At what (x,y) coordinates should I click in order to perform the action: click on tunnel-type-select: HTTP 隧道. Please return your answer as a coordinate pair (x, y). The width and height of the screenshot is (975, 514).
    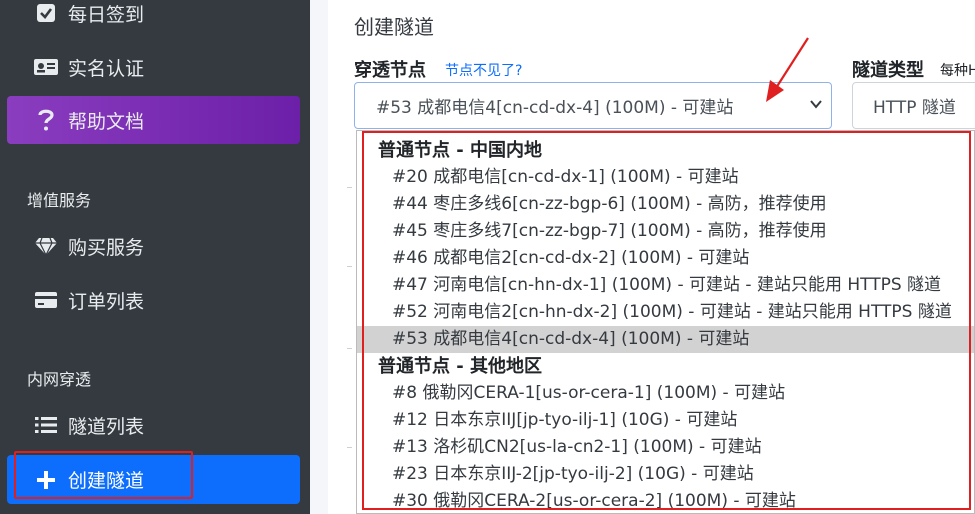
    Looking at the image, I should click on (913, 105).